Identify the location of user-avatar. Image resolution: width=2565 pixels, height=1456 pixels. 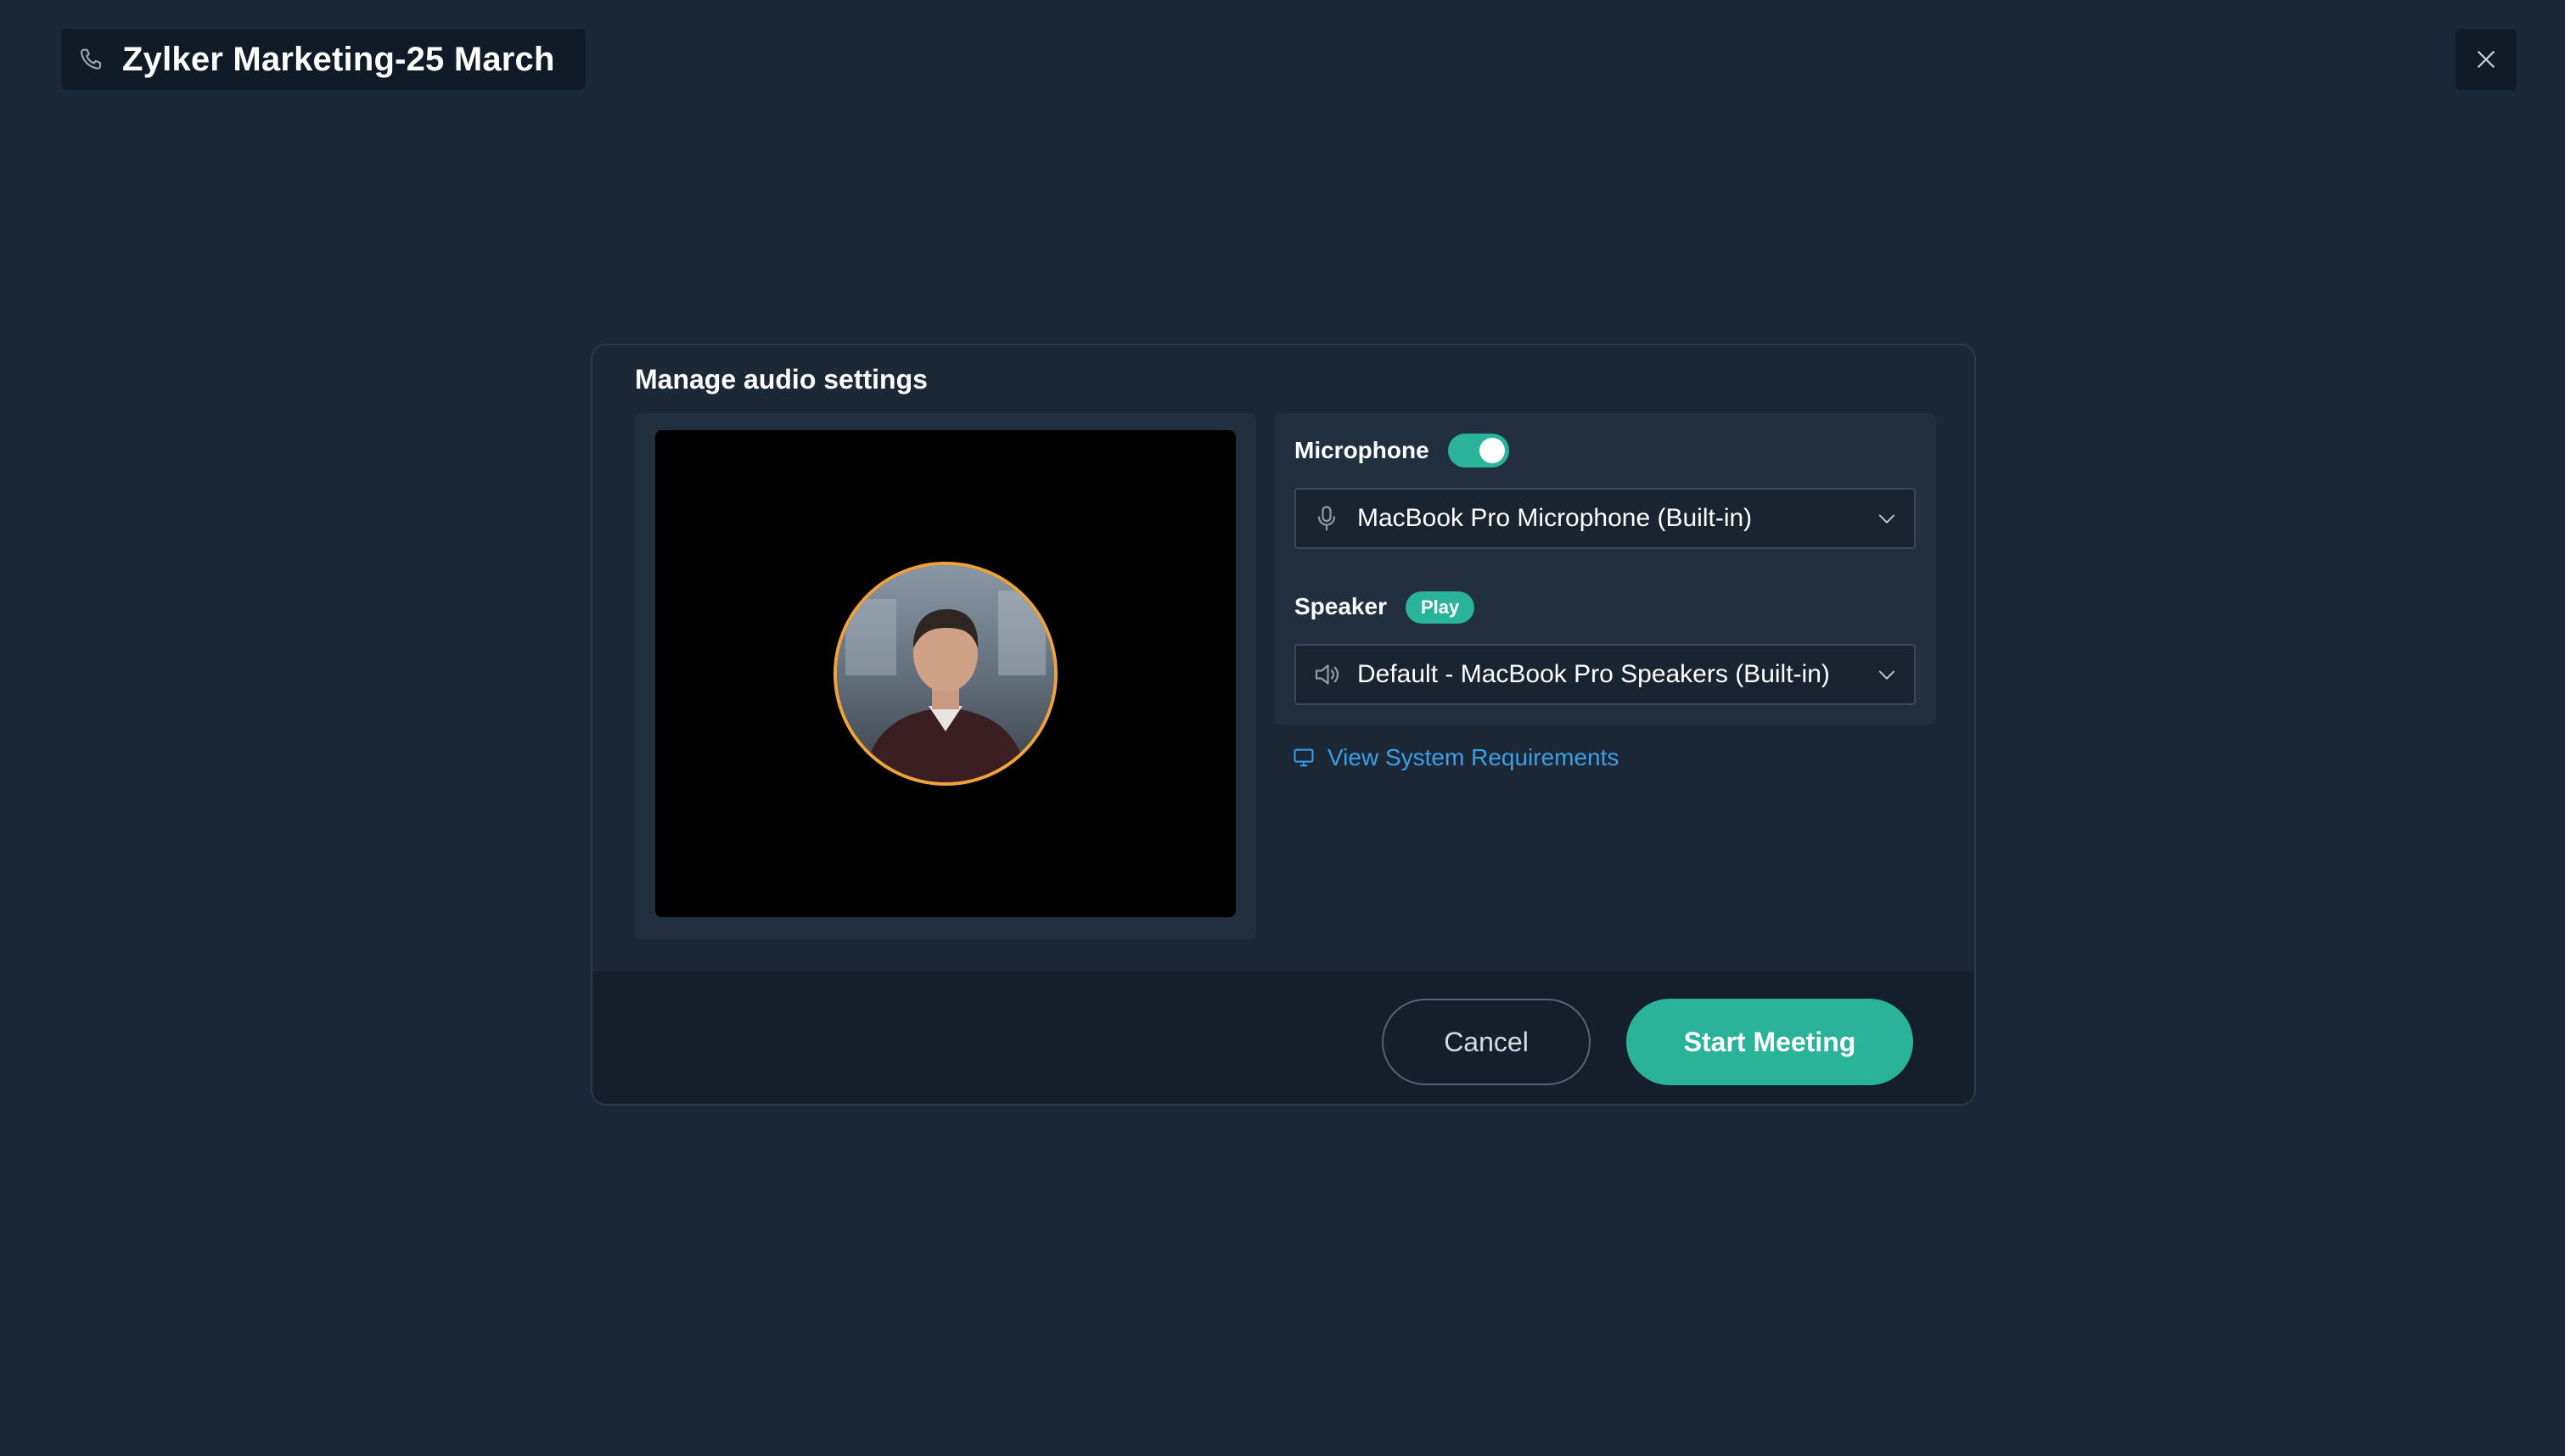
(945, 674).